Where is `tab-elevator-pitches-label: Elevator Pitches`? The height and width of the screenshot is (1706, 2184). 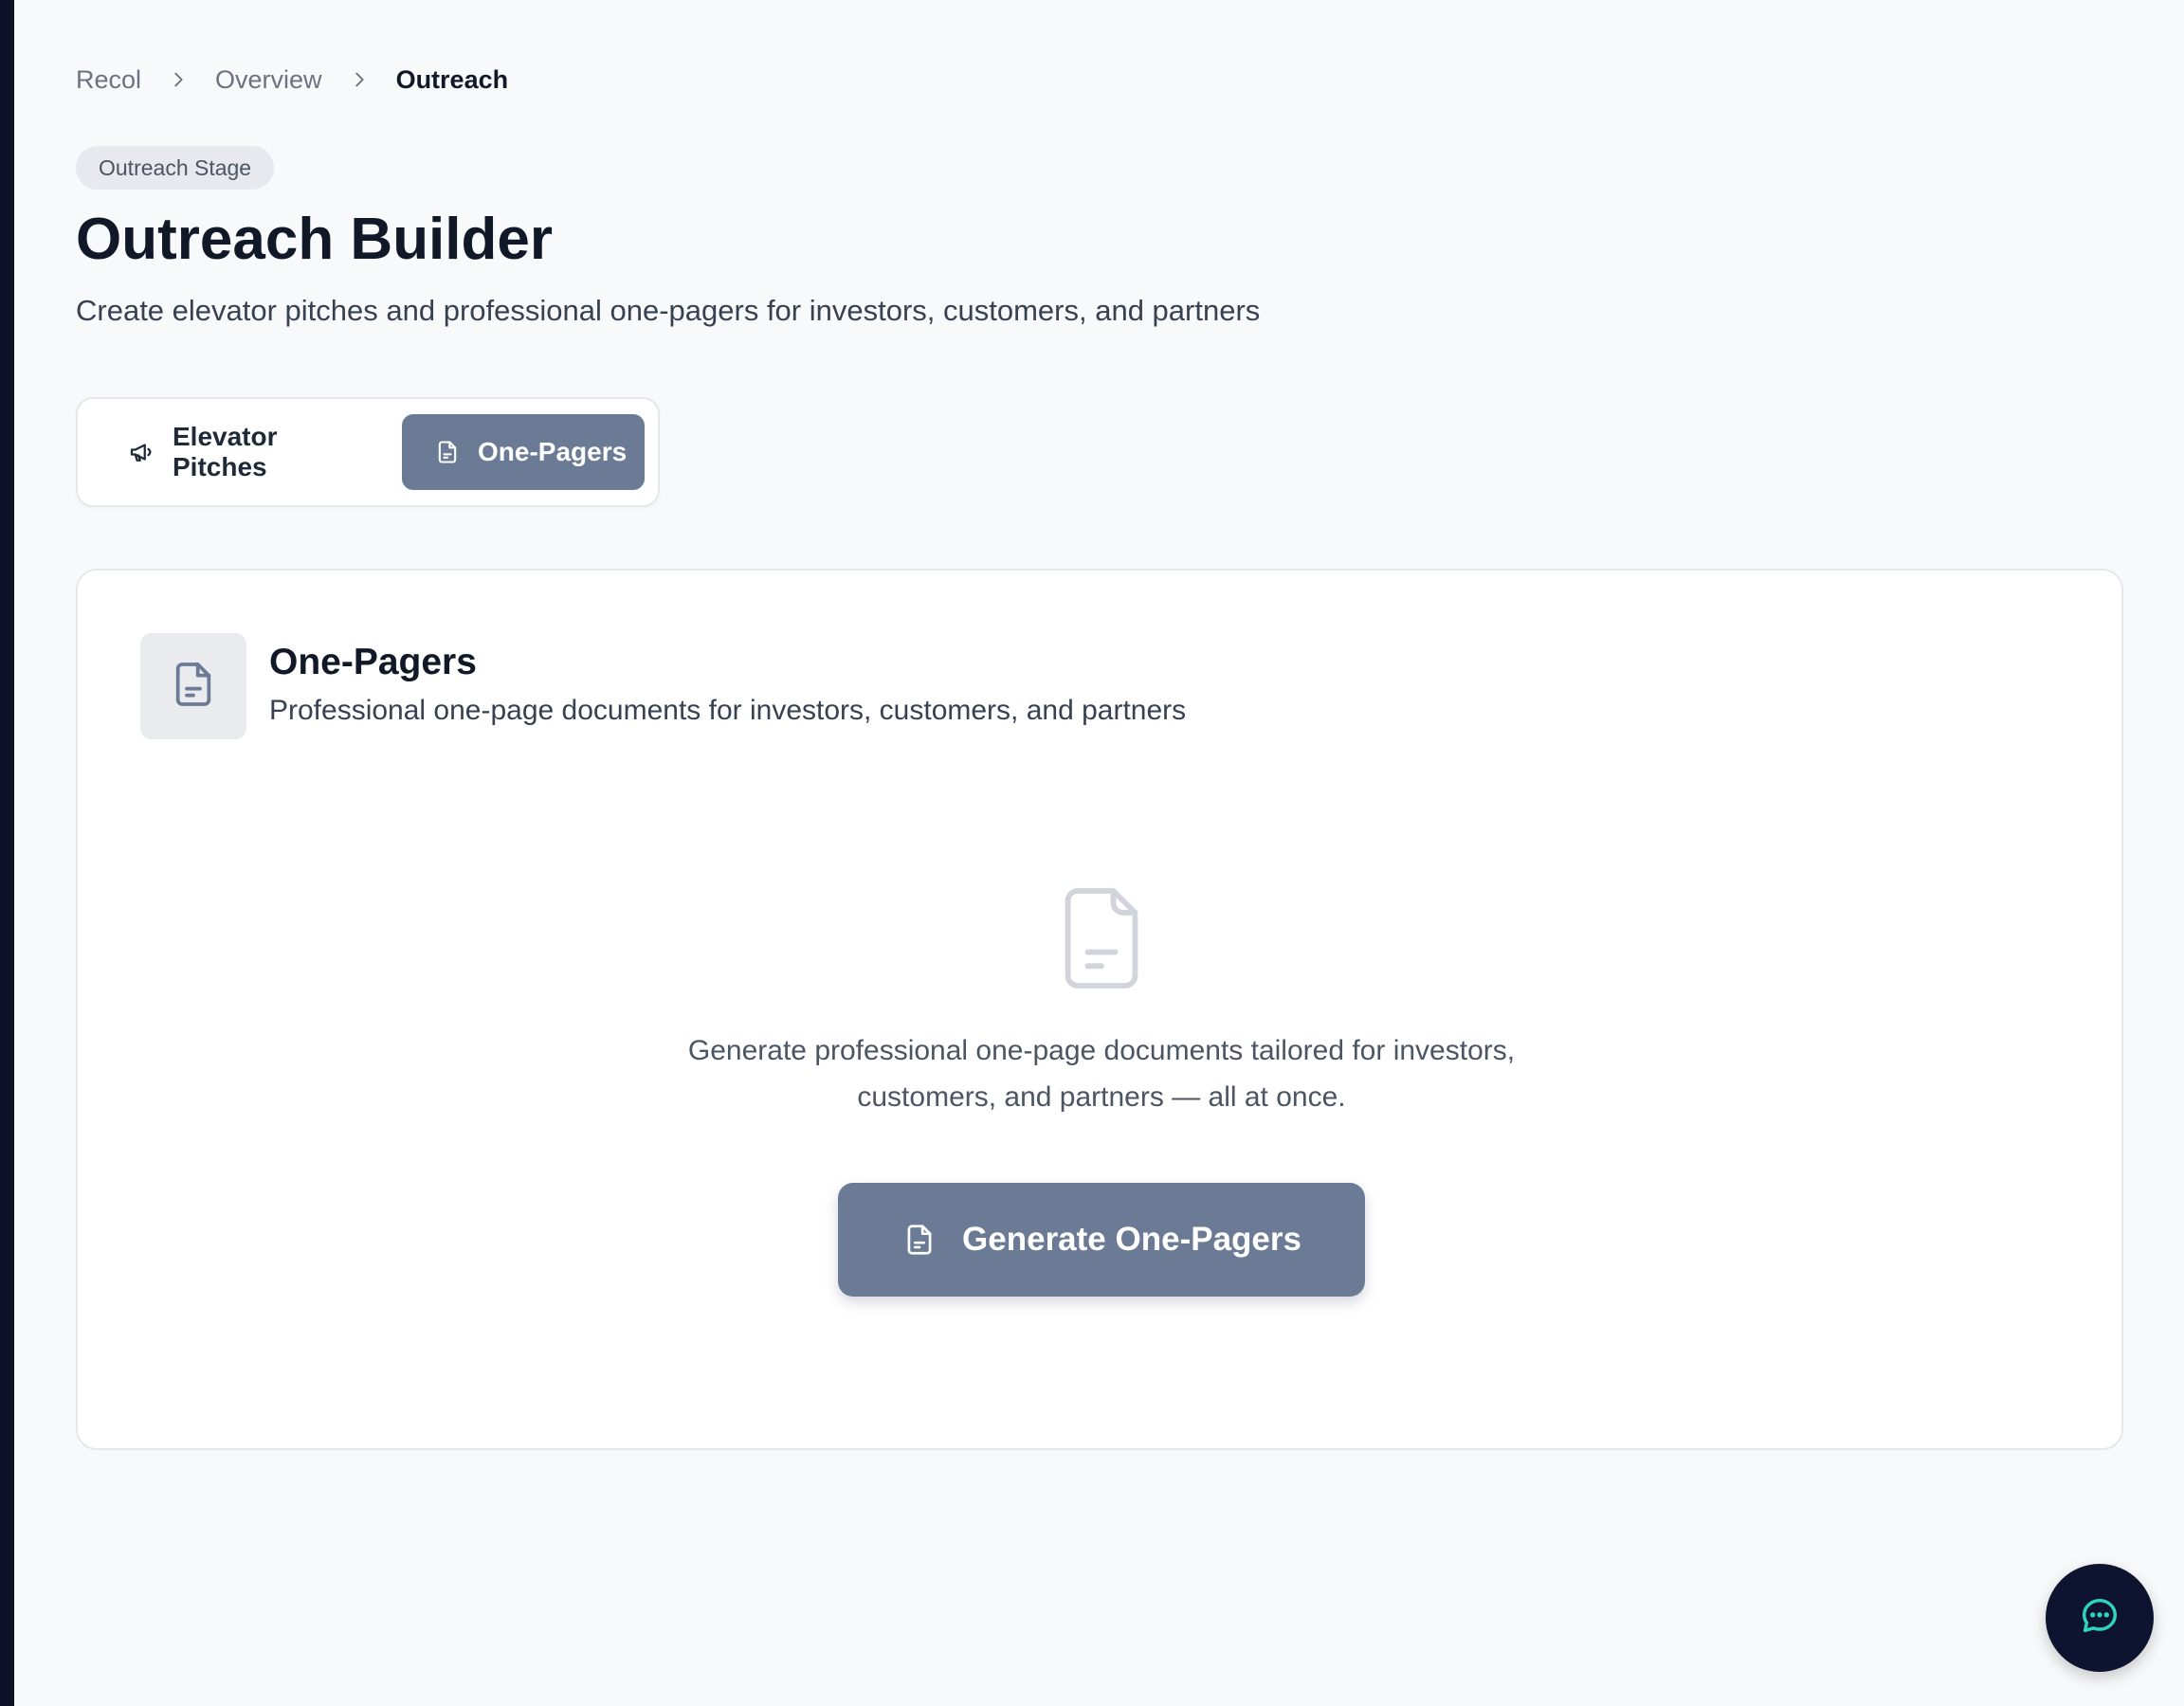
tab-elevator-pitches-label: Elevator Pitches is located at coordinates (225, 451).